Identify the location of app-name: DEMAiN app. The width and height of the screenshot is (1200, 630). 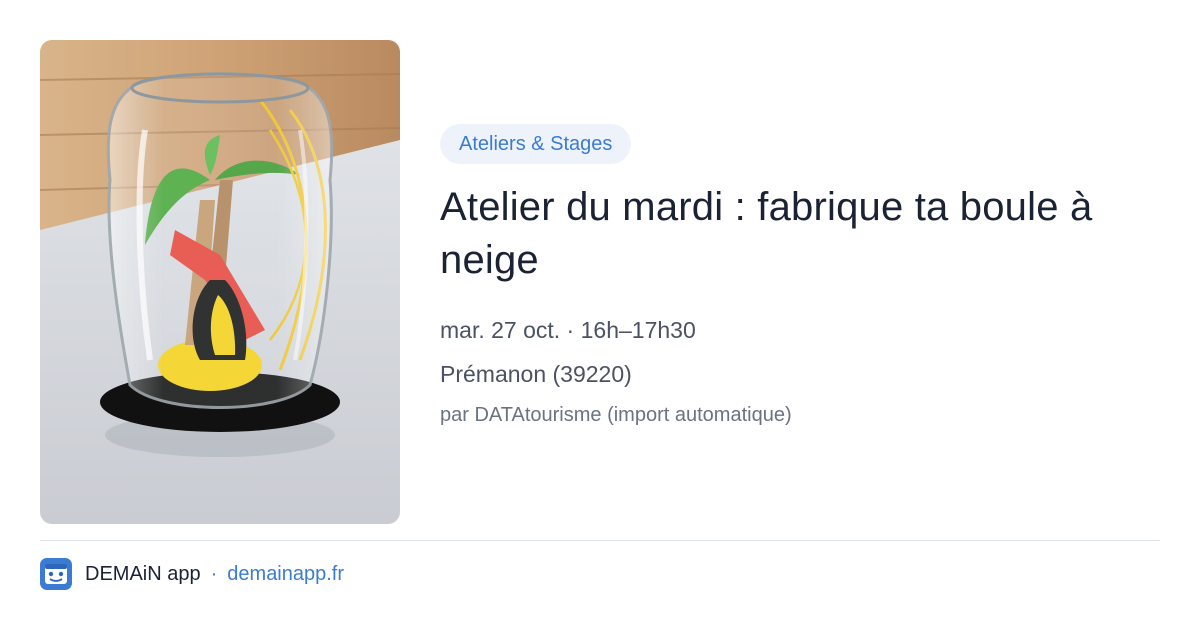
(143, 573).